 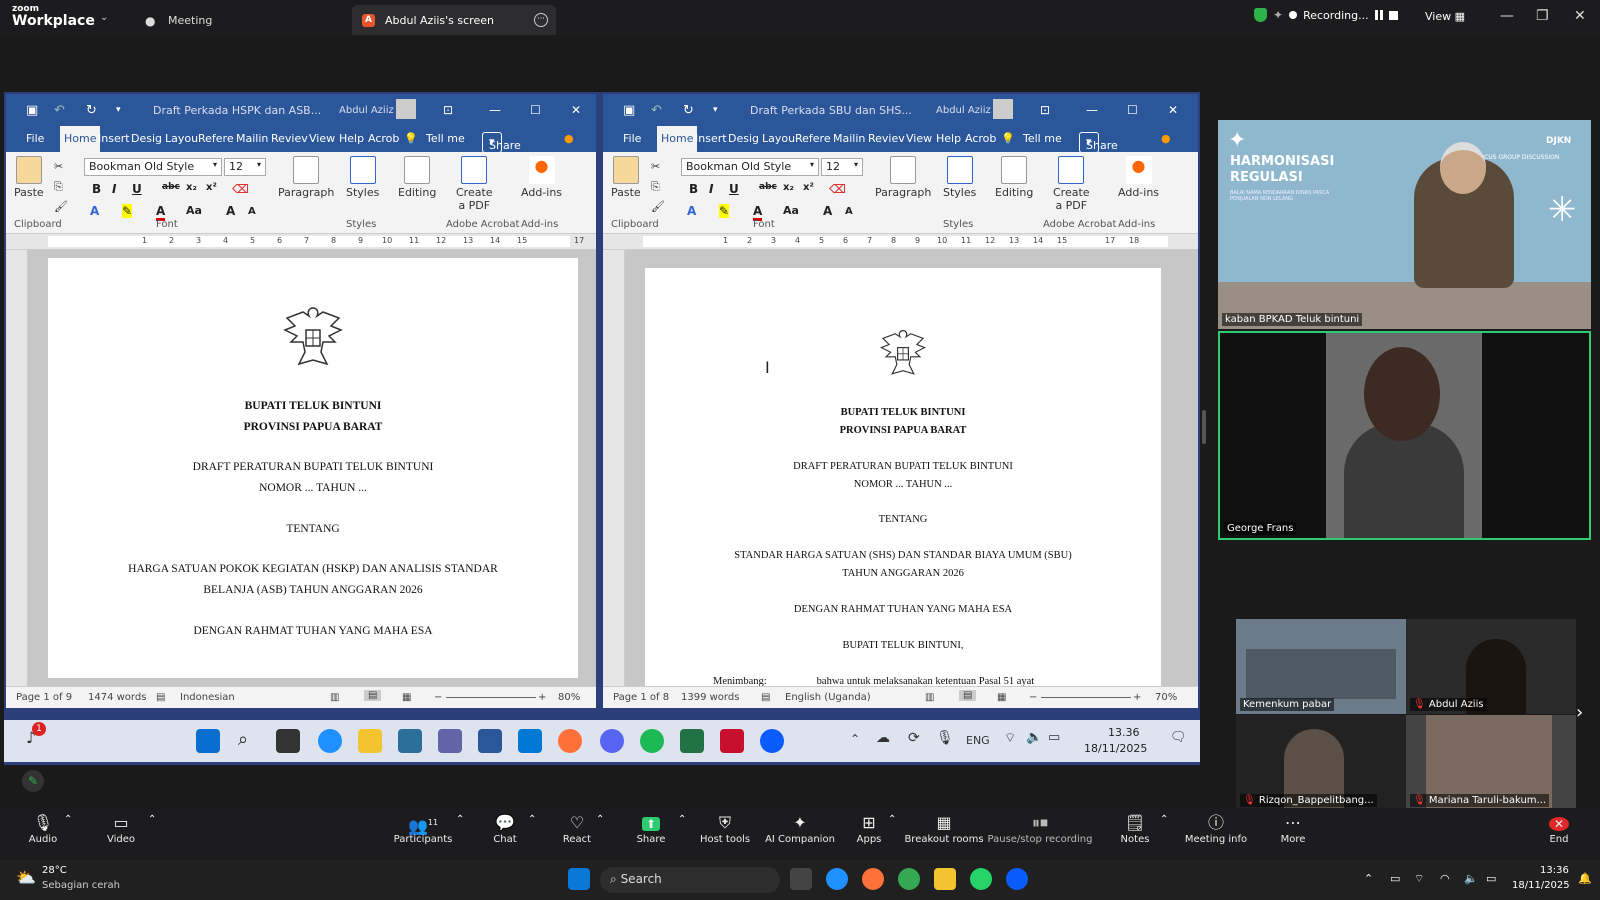 What do you see at coordinates (724, 211) in the screenshot?
I see `highlight-icon: ✎` at bounding box center [724, 211].